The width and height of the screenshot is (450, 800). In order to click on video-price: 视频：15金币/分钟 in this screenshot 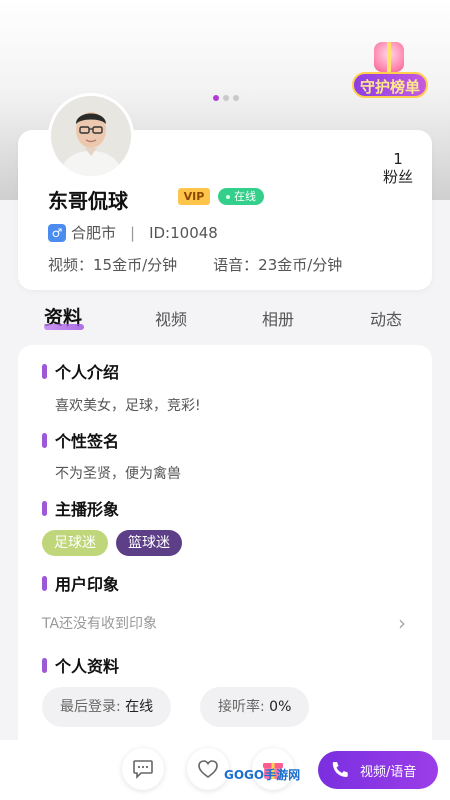, I will do `click(113, 265)`.